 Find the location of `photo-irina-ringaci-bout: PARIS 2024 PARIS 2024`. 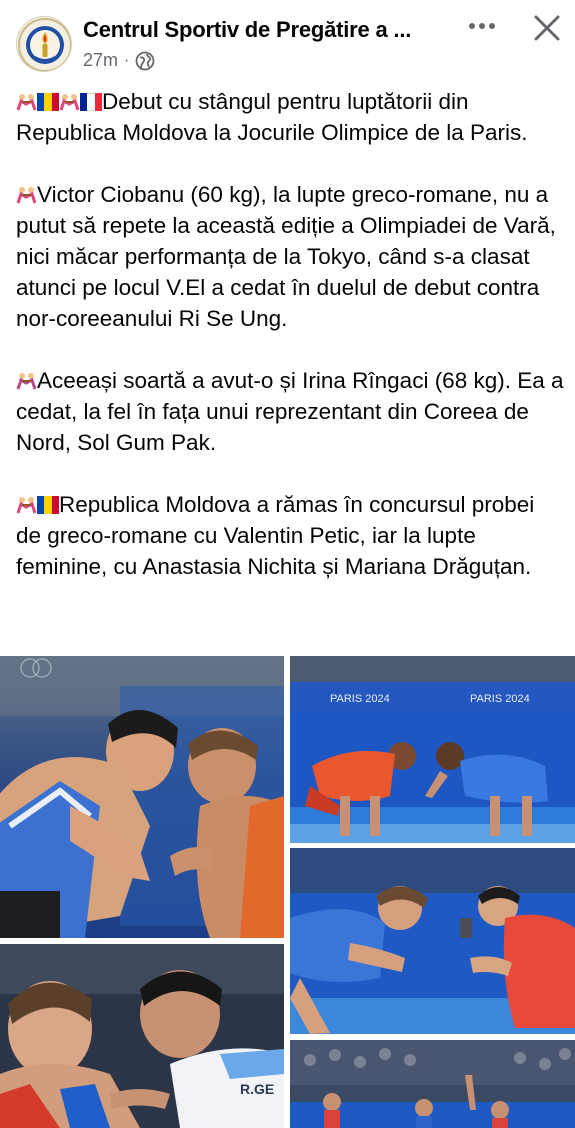

photo-irina-ringaci-bout: PARIS 2024 PARIS 2024 is located at coordinates (432, 749).